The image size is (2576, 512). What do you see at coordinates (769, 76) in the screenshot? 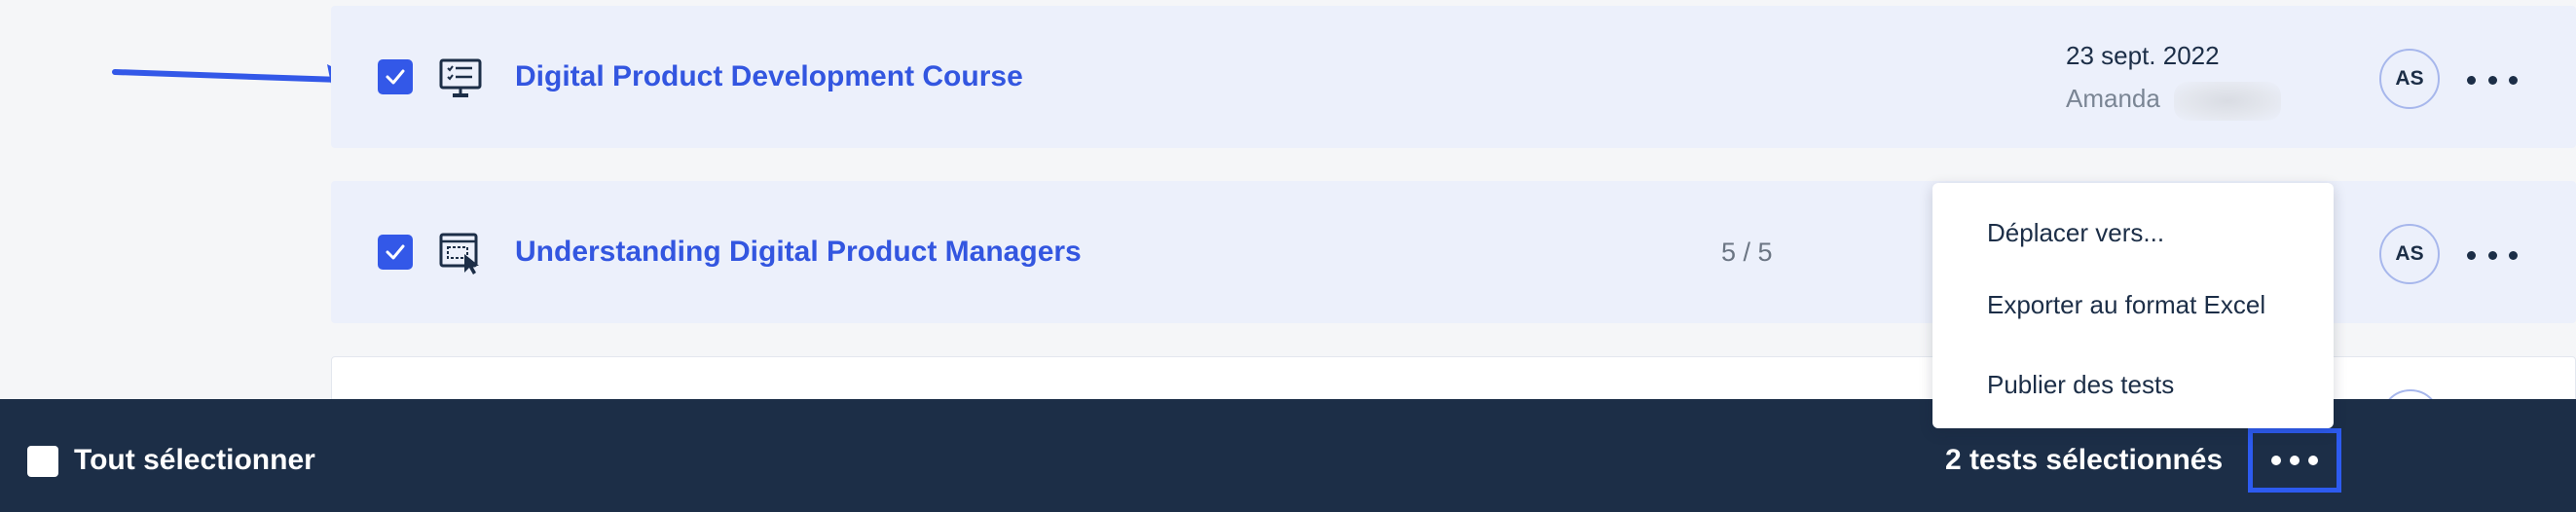
I see `test-title-link: Digital Product Development Course` at bounding box center [769, 76].